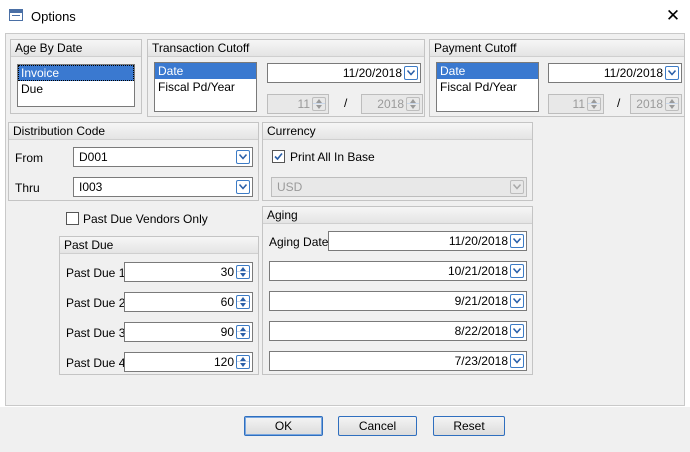 The width and height of the screenshot is (690, 452). Describe the element at coordinates (96, 273) in the screenshot. I see `past-due-1-label: Past Due 1` at that location.